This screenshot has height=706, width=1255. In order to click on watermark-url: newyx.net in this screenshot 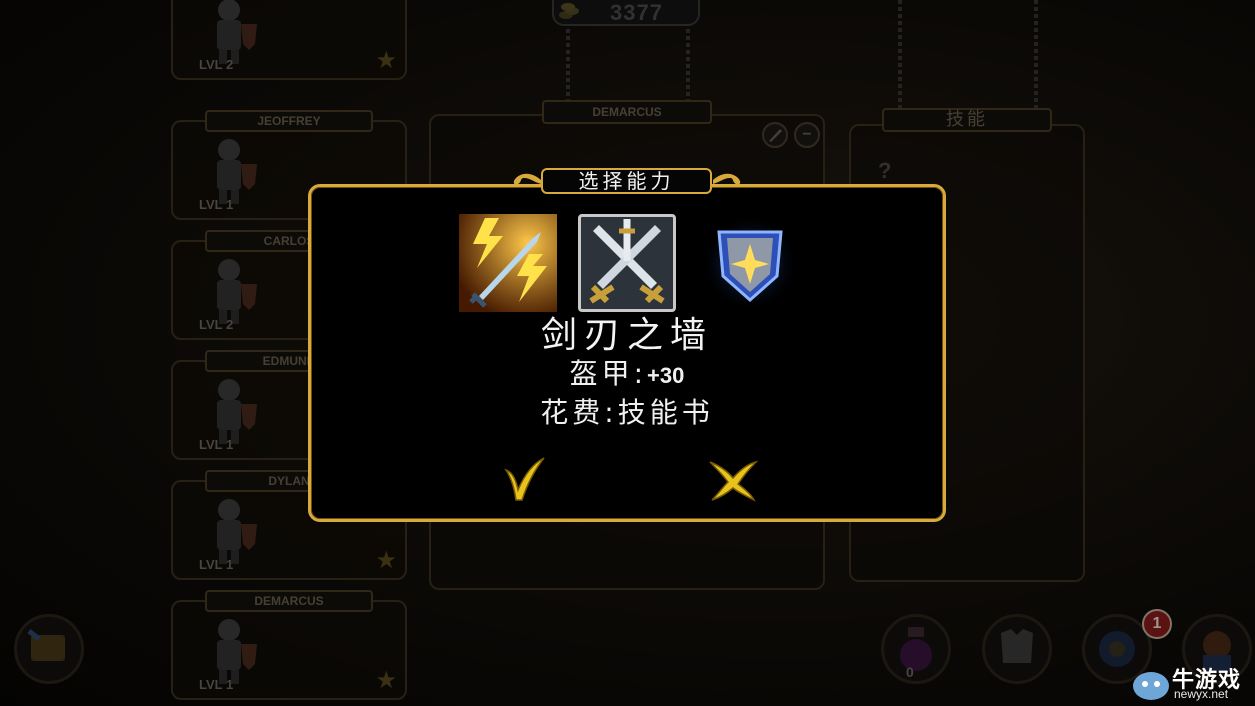, I will do `click(1201, 694)`.